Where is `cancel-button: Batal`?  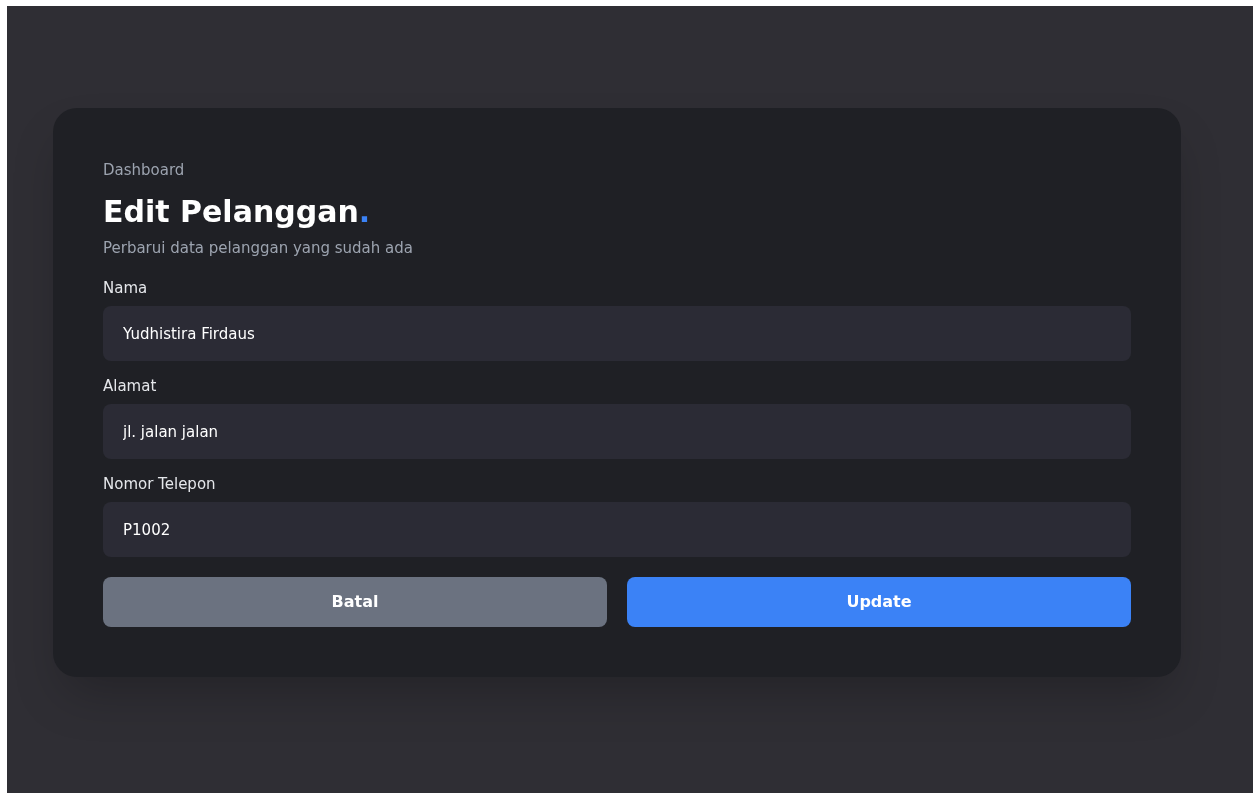 cancel-button: Batal is located at coordinates (355, 602).